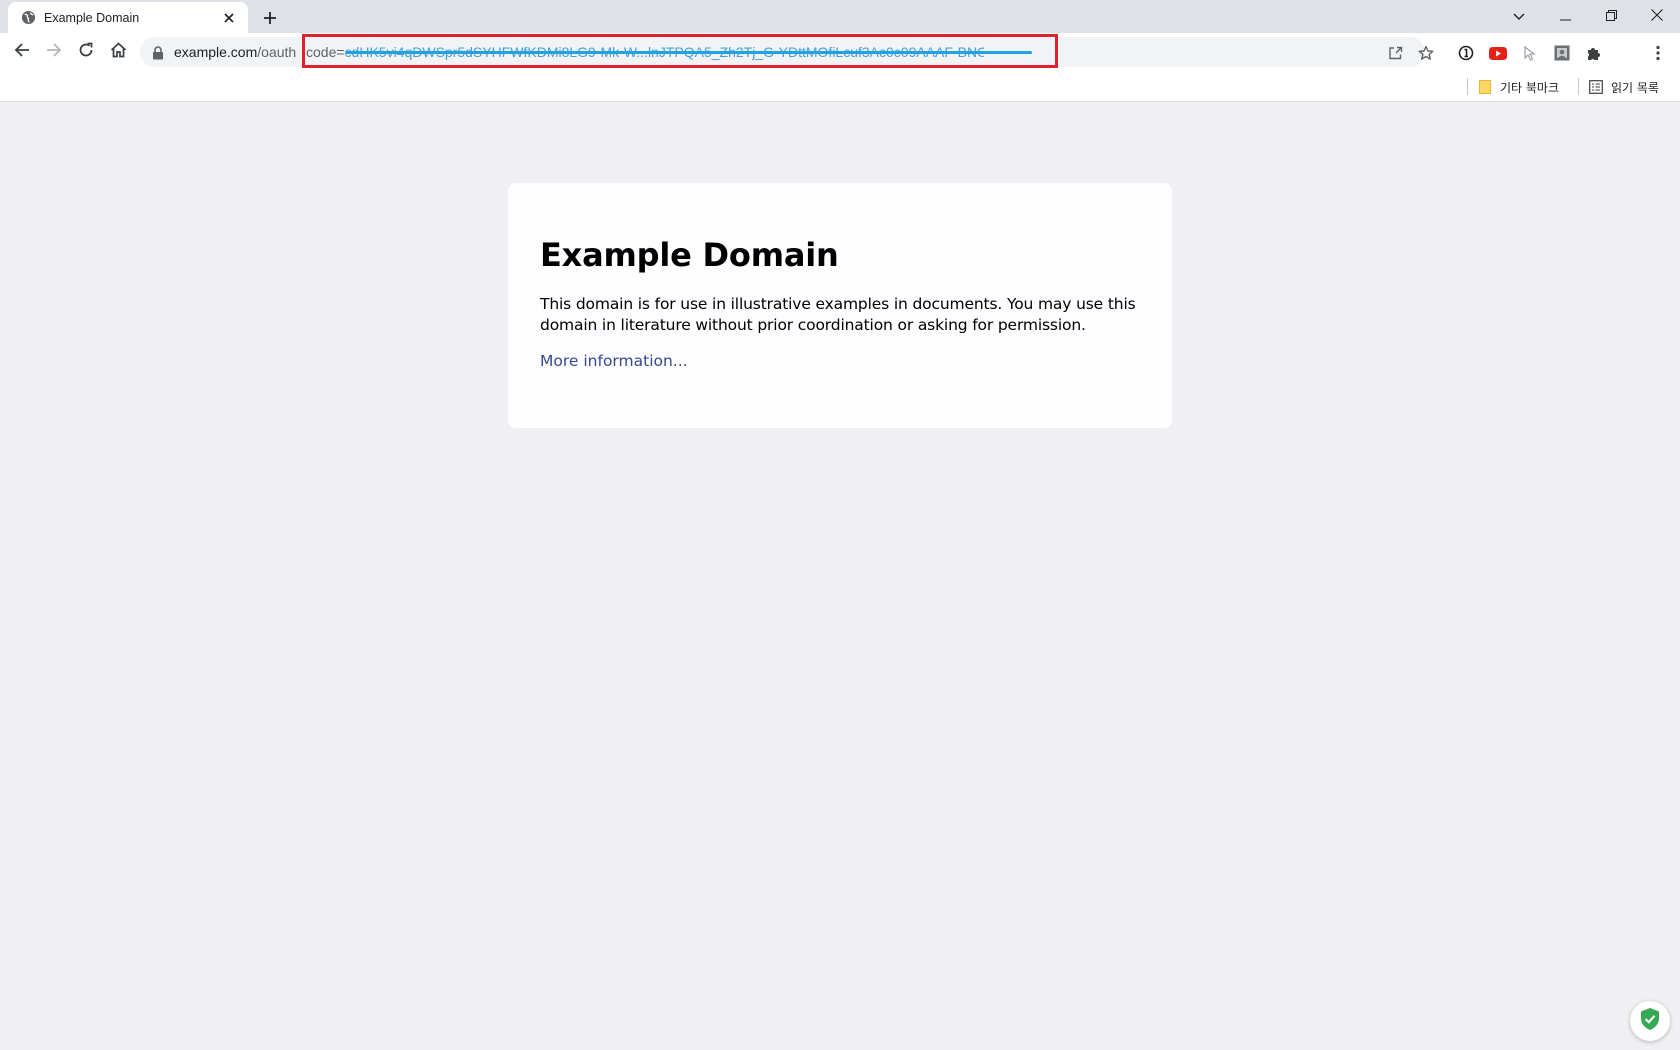 The image size is (1680, 1050). I want to click on lock-icon, so click(159, 52).